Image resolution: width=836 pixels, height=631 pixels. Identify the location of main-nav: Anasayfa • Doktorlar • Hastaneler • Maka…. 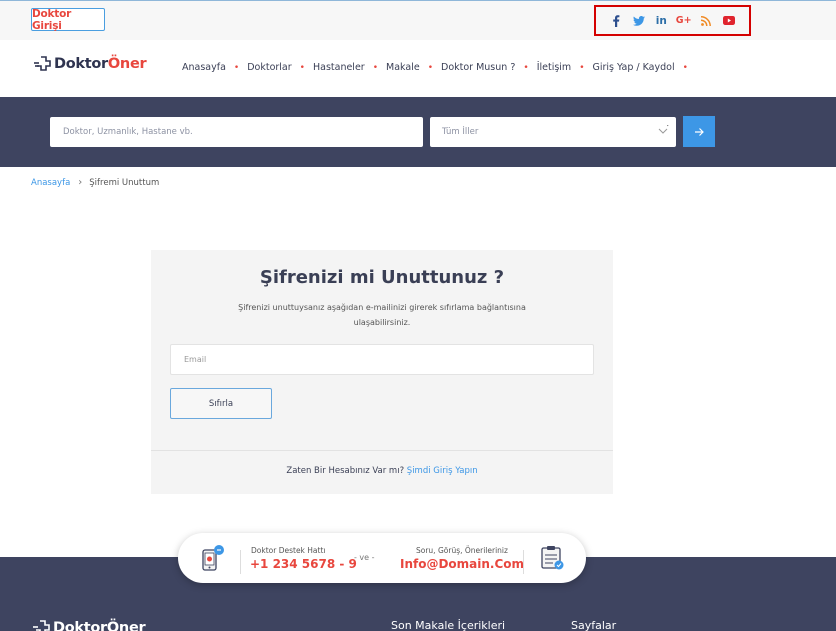
(439, 67).